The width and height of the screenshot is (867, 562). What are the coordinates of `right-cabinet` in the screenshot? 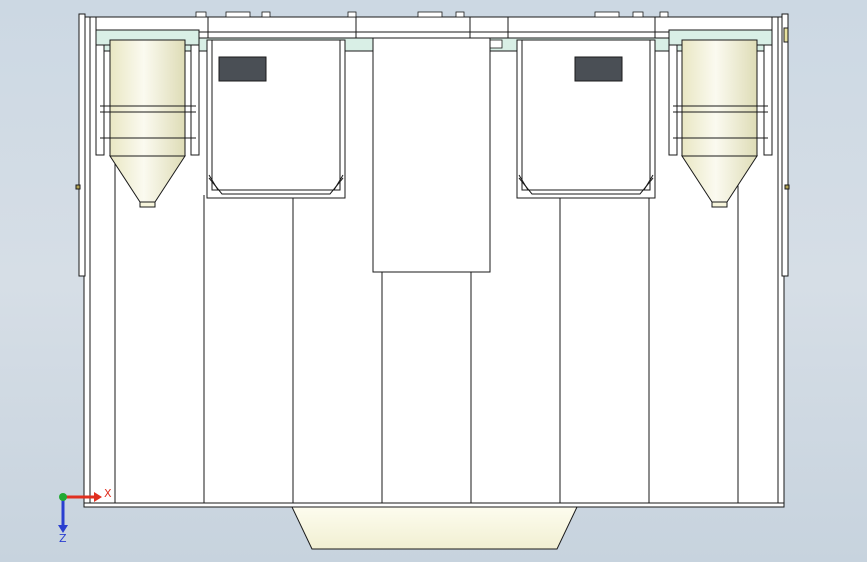 It's located at (586, 119).